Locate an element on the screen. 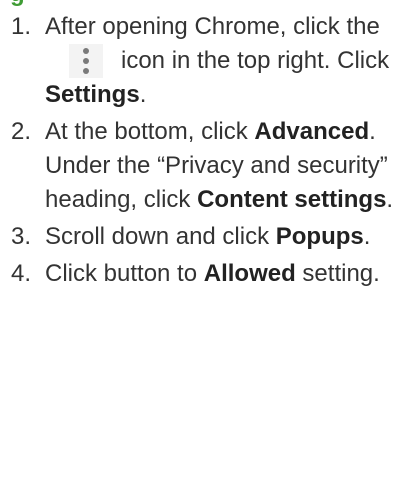 This screenshot has height=481, width=406. step-keyword: Popups is located at coordinates (319, 236).